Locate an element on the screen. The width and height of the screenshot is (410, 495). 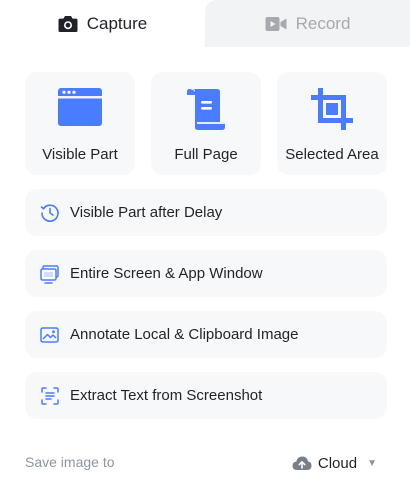
tab-capture-label: Capture is located at coordinates (117, 23).